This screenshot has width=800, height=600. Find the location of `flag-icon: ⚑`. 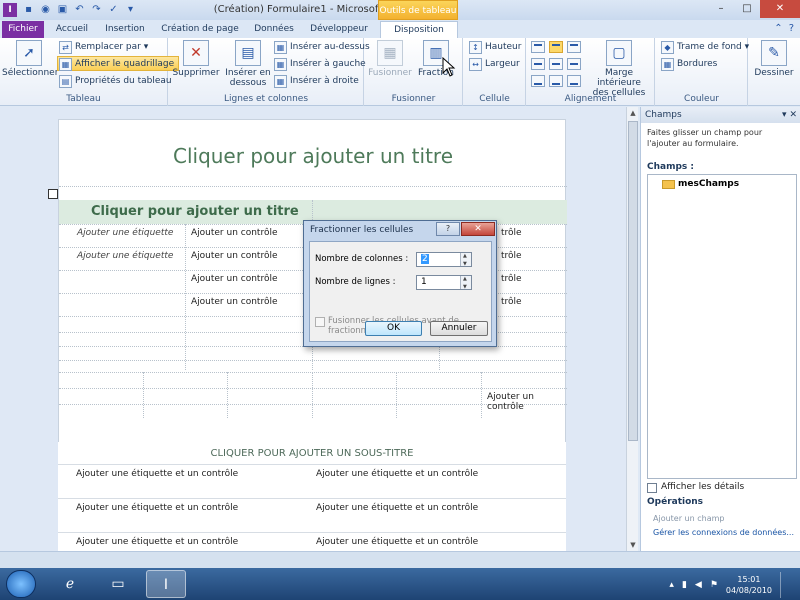

flag-icon: ⚑ is located at coordinates (714, 585).